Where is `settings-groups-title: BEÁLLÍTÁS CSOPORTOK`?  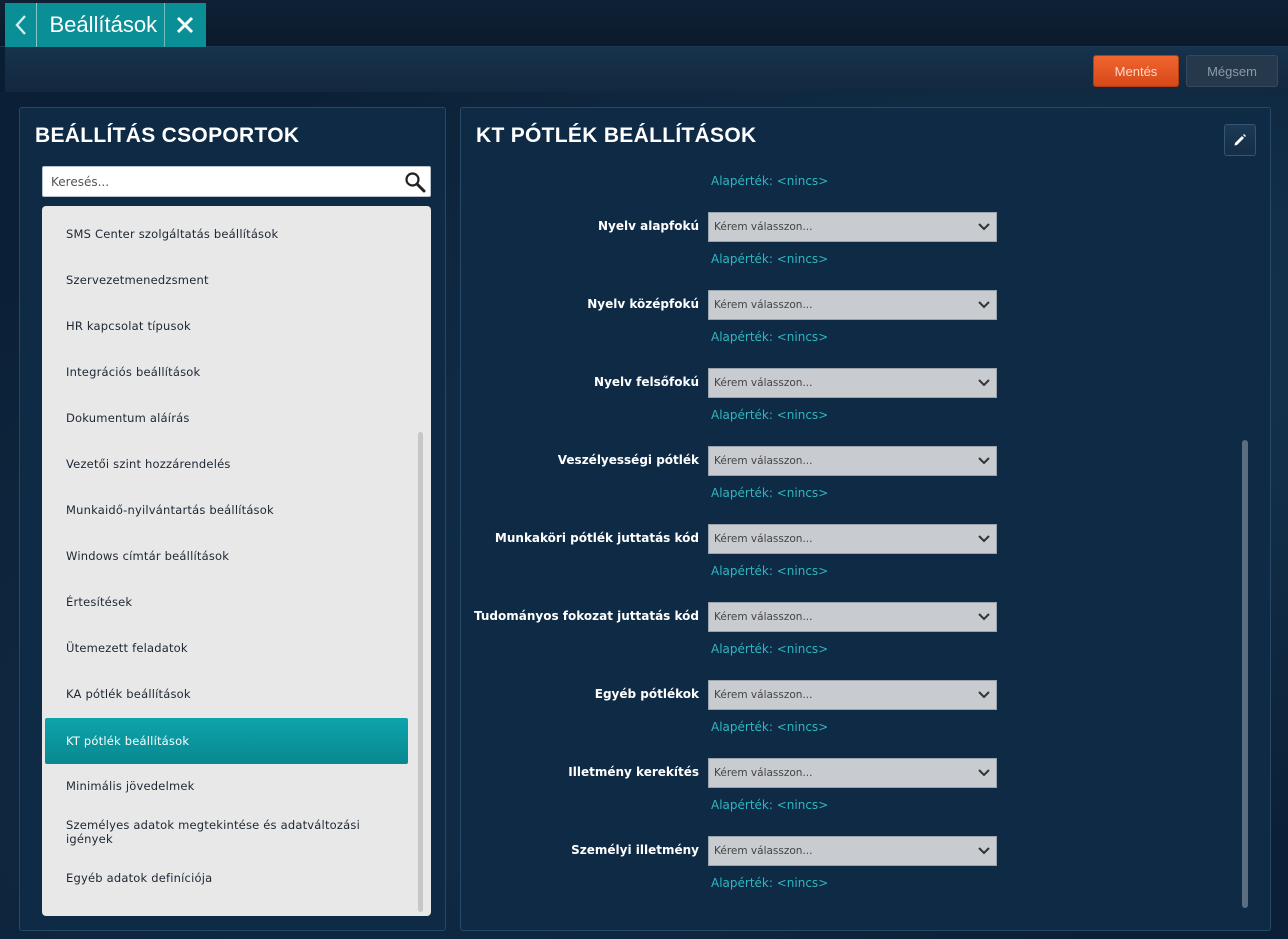 settings-groups-title: BEÁLLÍTÁS CSOPORTOK is located at coordinates (167, 135).